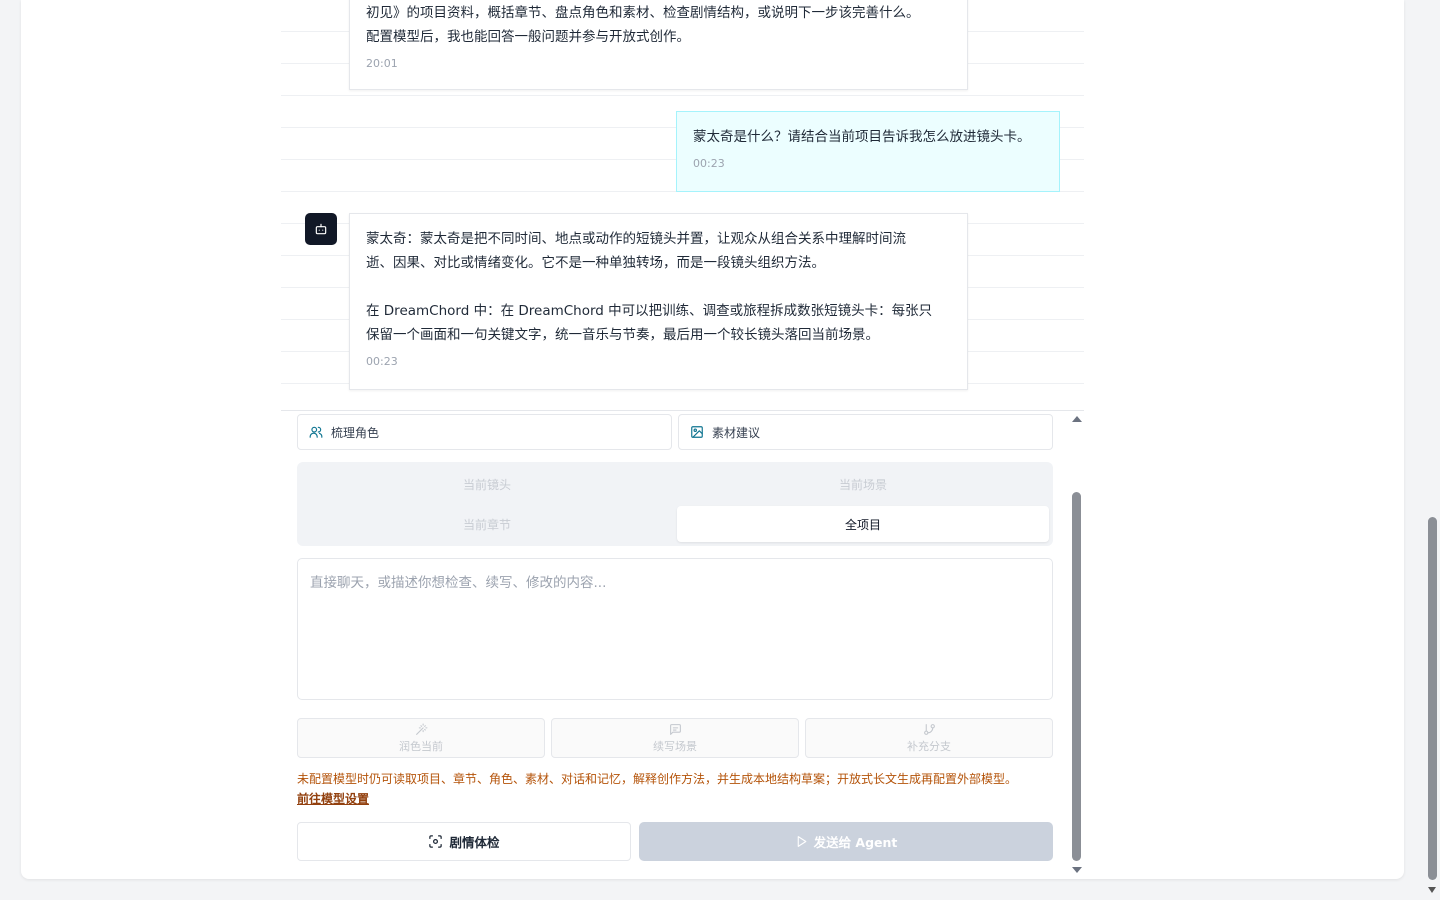 This screenshot has height=900, width=1440. I want to click on continue-scene-label: 续写场景, so click(675, 746).